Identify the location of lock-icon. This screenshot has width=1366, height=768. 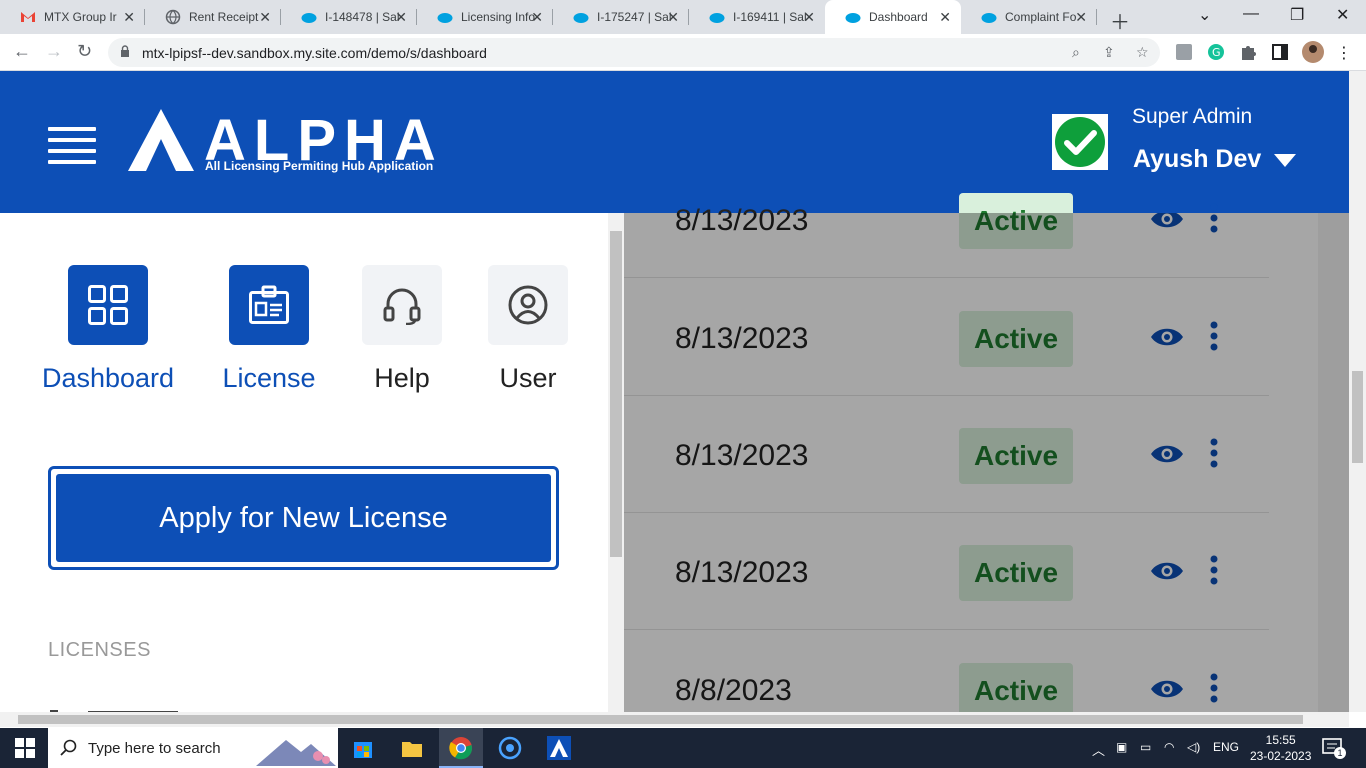
(125, 51).